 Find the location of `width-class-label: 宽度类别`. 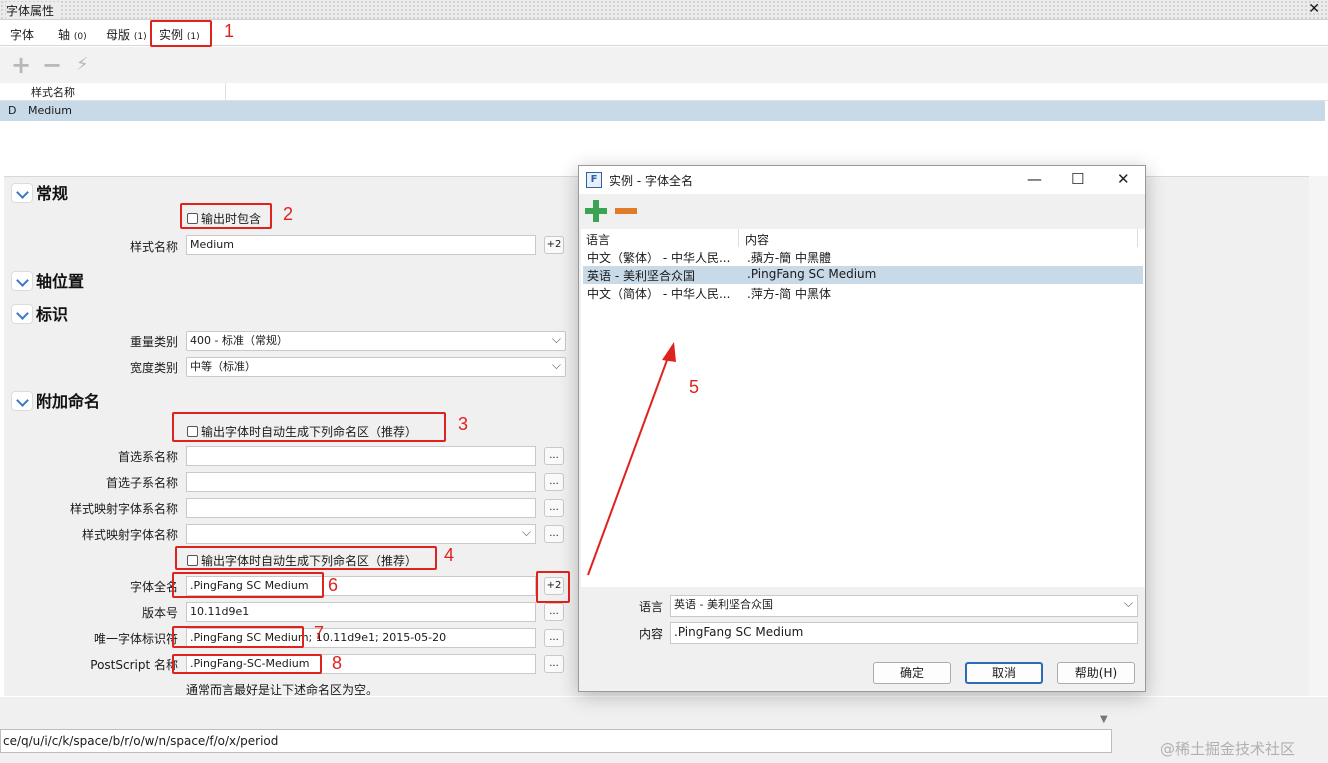

width-class-label: 宽度类别 is located at coordinates (153, 368).